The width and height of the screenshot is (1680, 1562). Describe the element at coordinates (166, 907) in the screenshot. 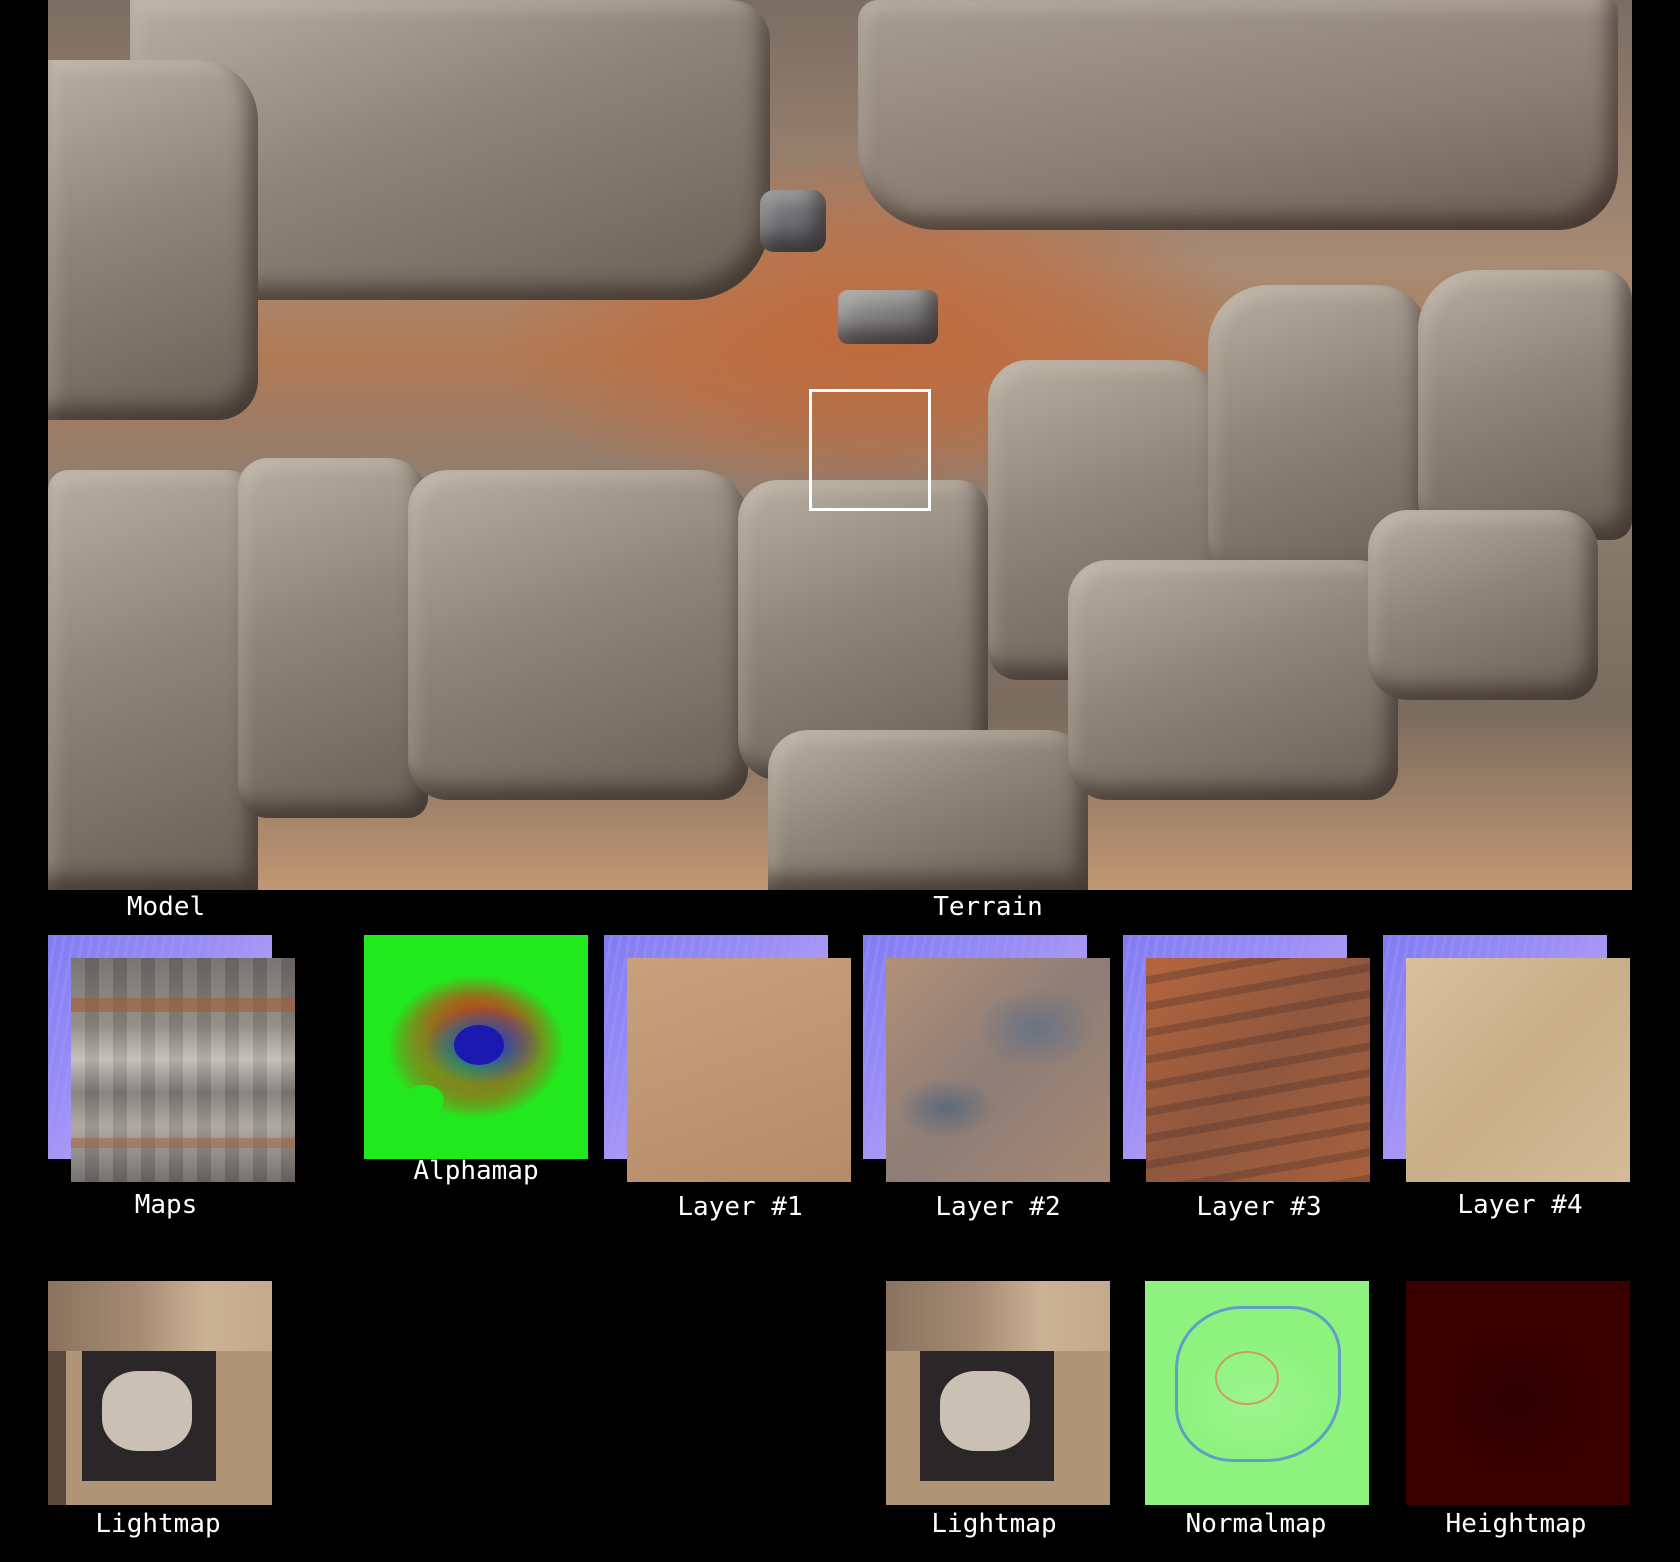

I see `section-label-model: Model` at that location.